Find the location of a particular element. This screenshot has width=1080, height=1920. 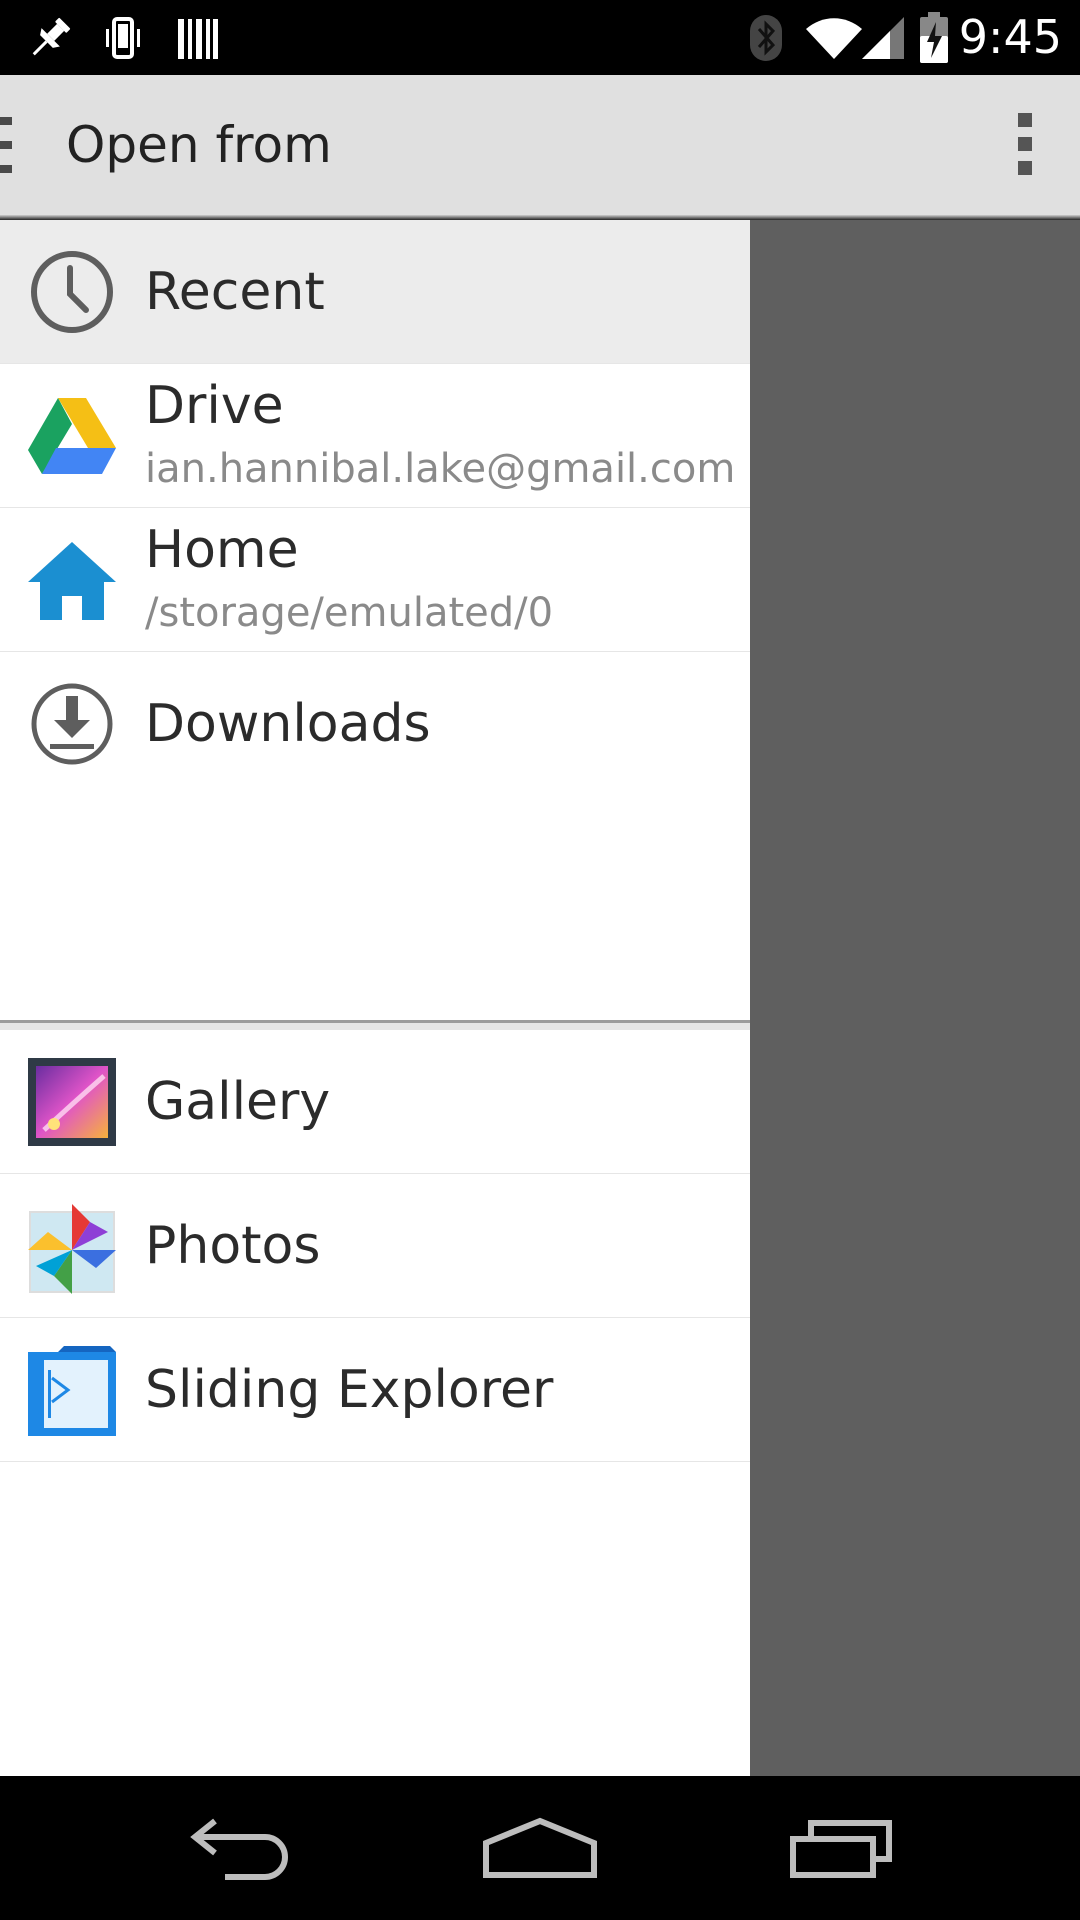

home-nav-icon is located at coordinates (540, 1848).